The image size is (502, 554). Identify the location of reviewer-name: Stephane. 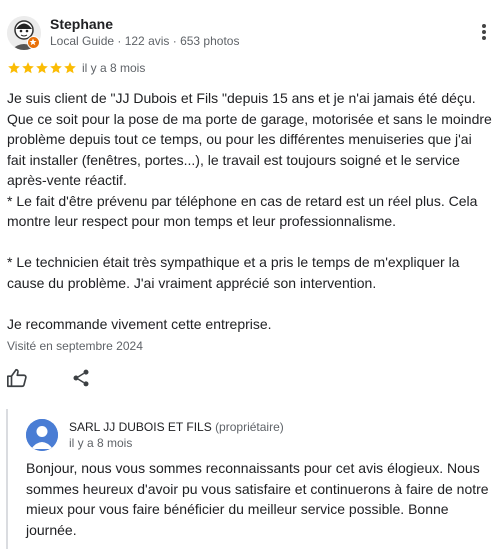
(81, 24).